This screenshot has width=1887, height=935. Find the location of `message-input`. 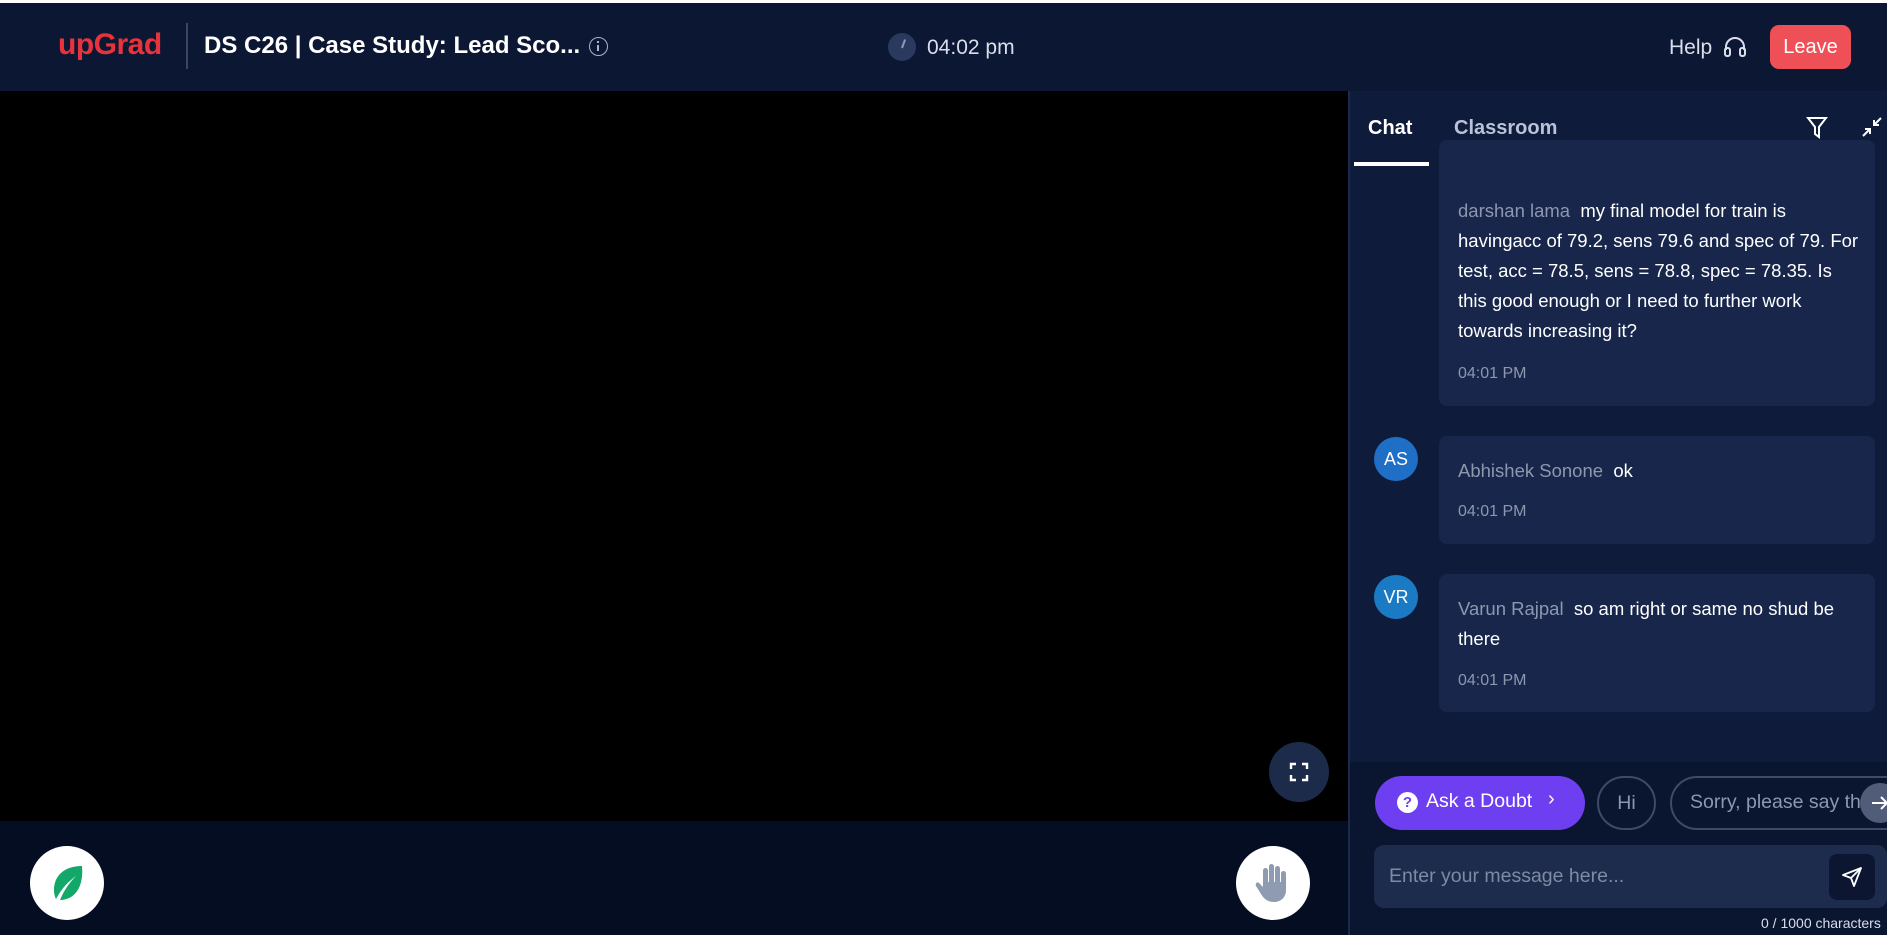

message-input is located at coordinates (1630, 876).